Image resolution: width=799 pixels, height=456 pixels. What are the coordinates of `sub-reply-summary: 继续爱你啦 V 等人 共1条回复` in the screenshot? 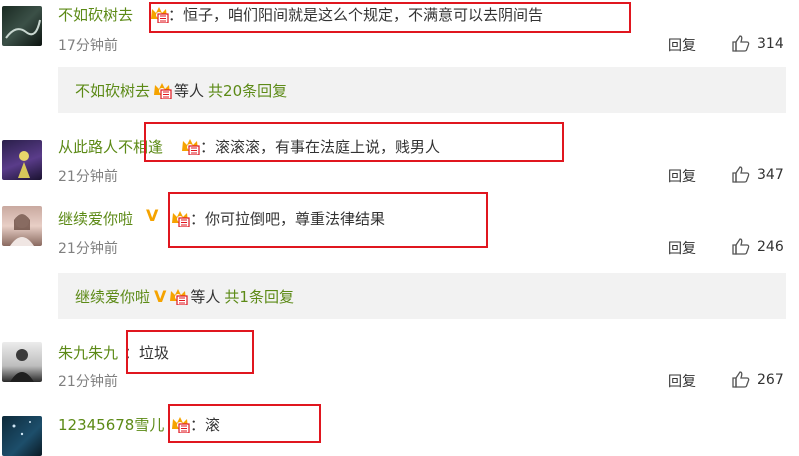 It's located at (422, 296).